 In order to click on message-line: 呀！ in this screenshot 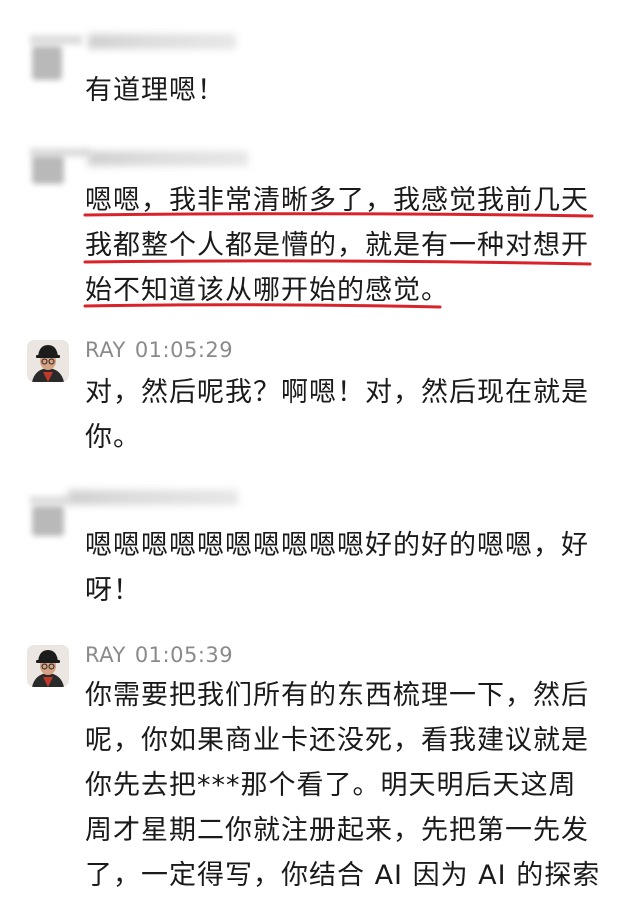, I will do `click(113, 590)`.